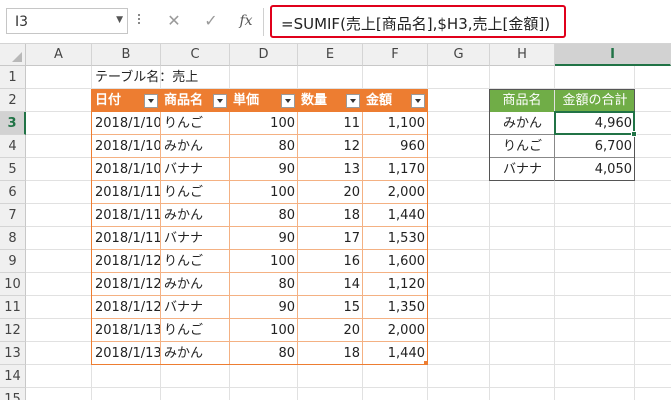  I want to click on table-resize-handle, so click(426, 363).